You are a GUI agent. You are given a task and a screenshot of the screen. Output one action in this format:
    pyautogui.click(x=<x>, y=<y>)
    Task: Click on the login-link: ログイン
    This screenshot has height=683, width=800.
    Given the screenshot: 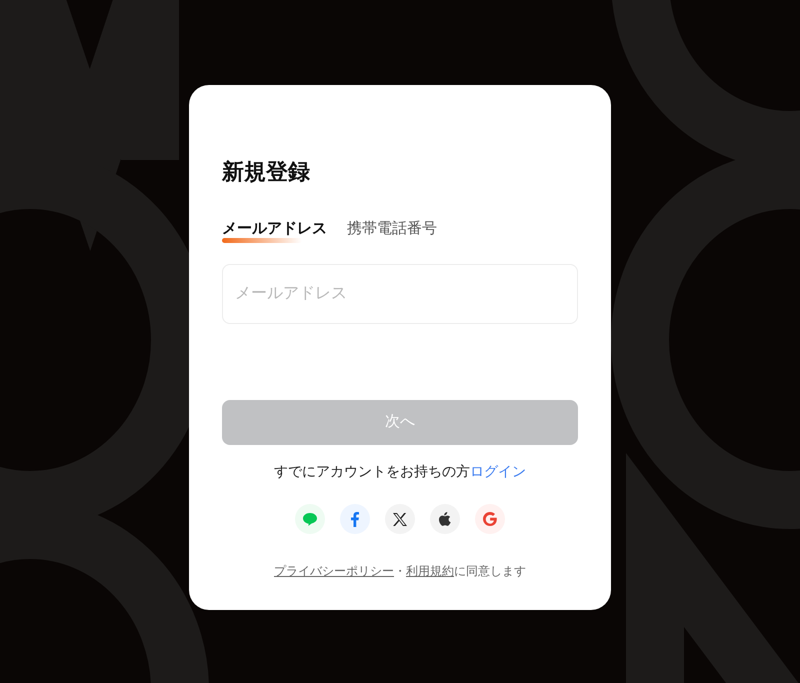 What is the action you would take?
    pyautogui.click(x=498, y=471)
    